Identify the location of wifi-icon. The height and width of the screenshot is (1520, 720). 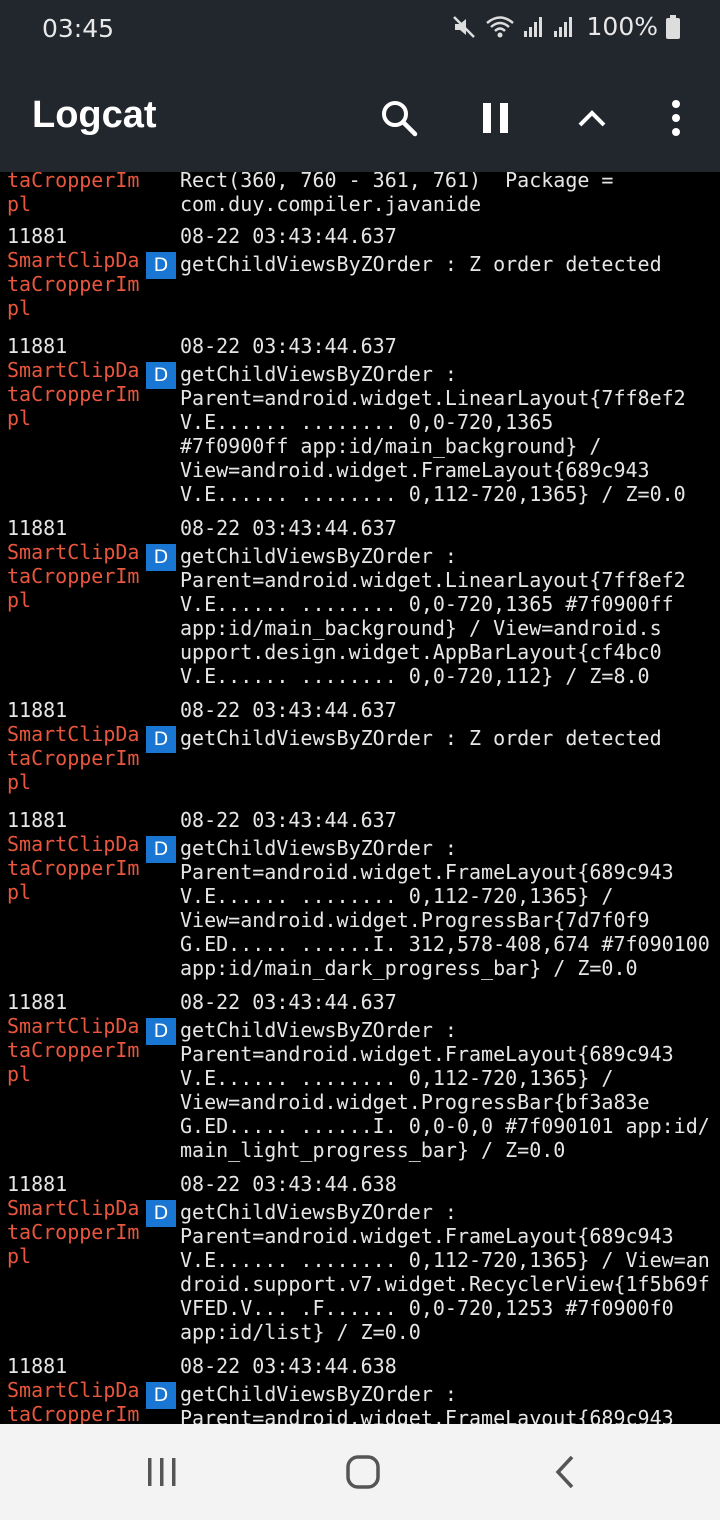
(500, 27).